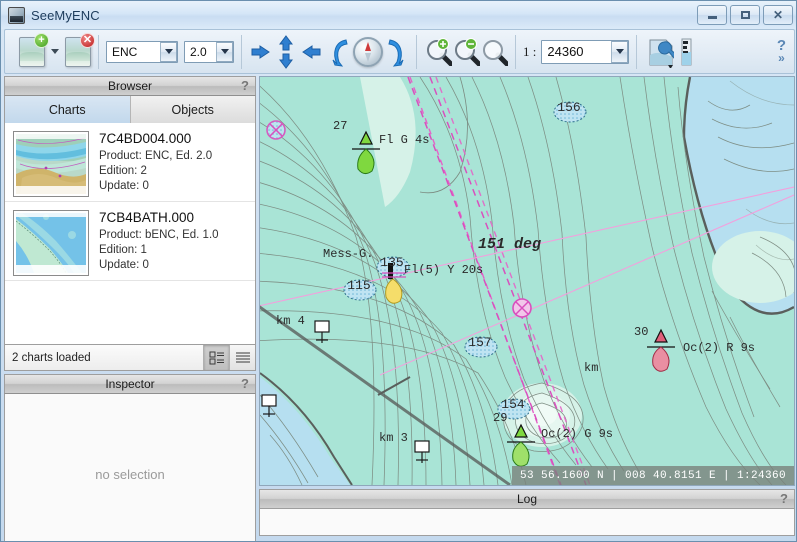 Image resolution: width=797 pixels, height=542 pixels. What do you see at coordinates (391, 262) in the screenshot?
I see `map-area-number: 135` at bounding box center [391, 262].